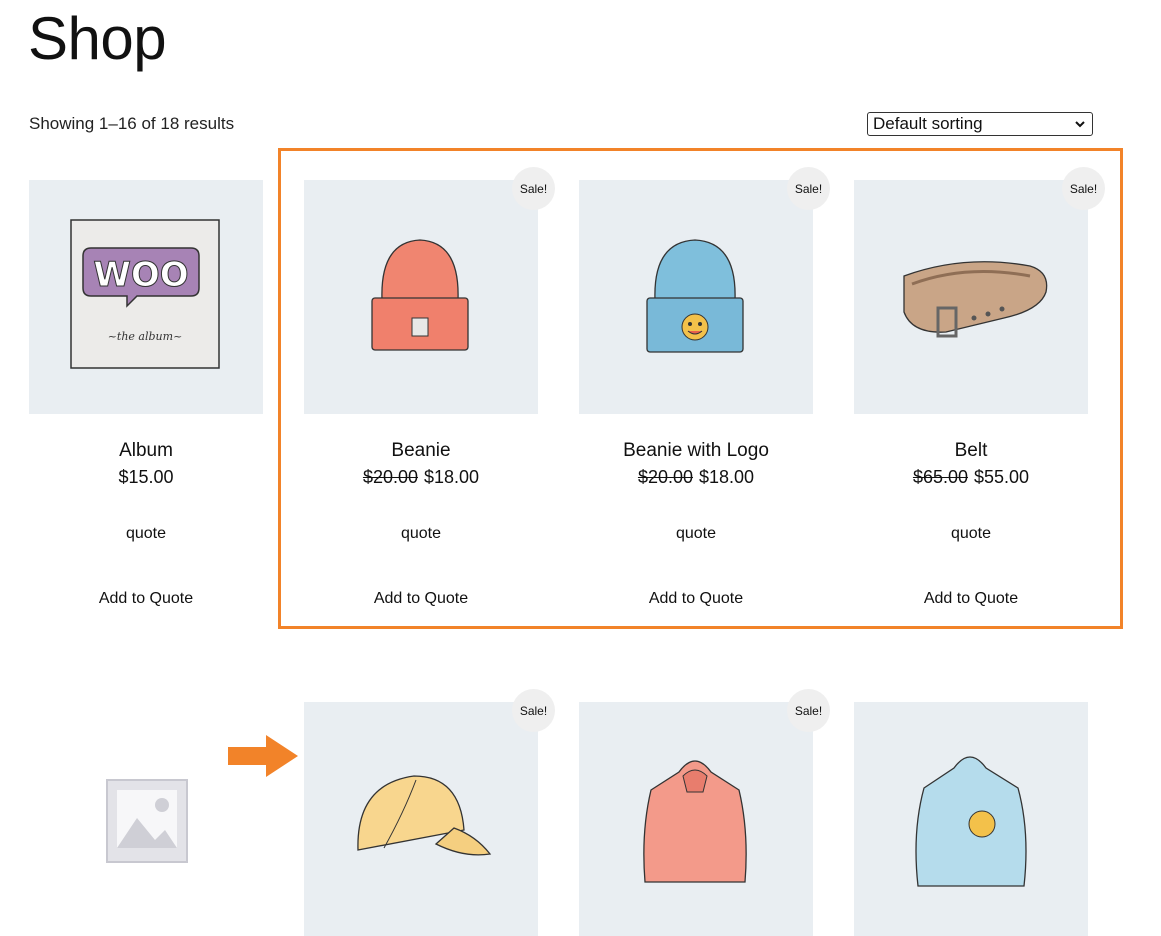 The width and height of the screenshot is (1161, 936). I want to click on product-image: WOO ~the album~, so click(146, 297).